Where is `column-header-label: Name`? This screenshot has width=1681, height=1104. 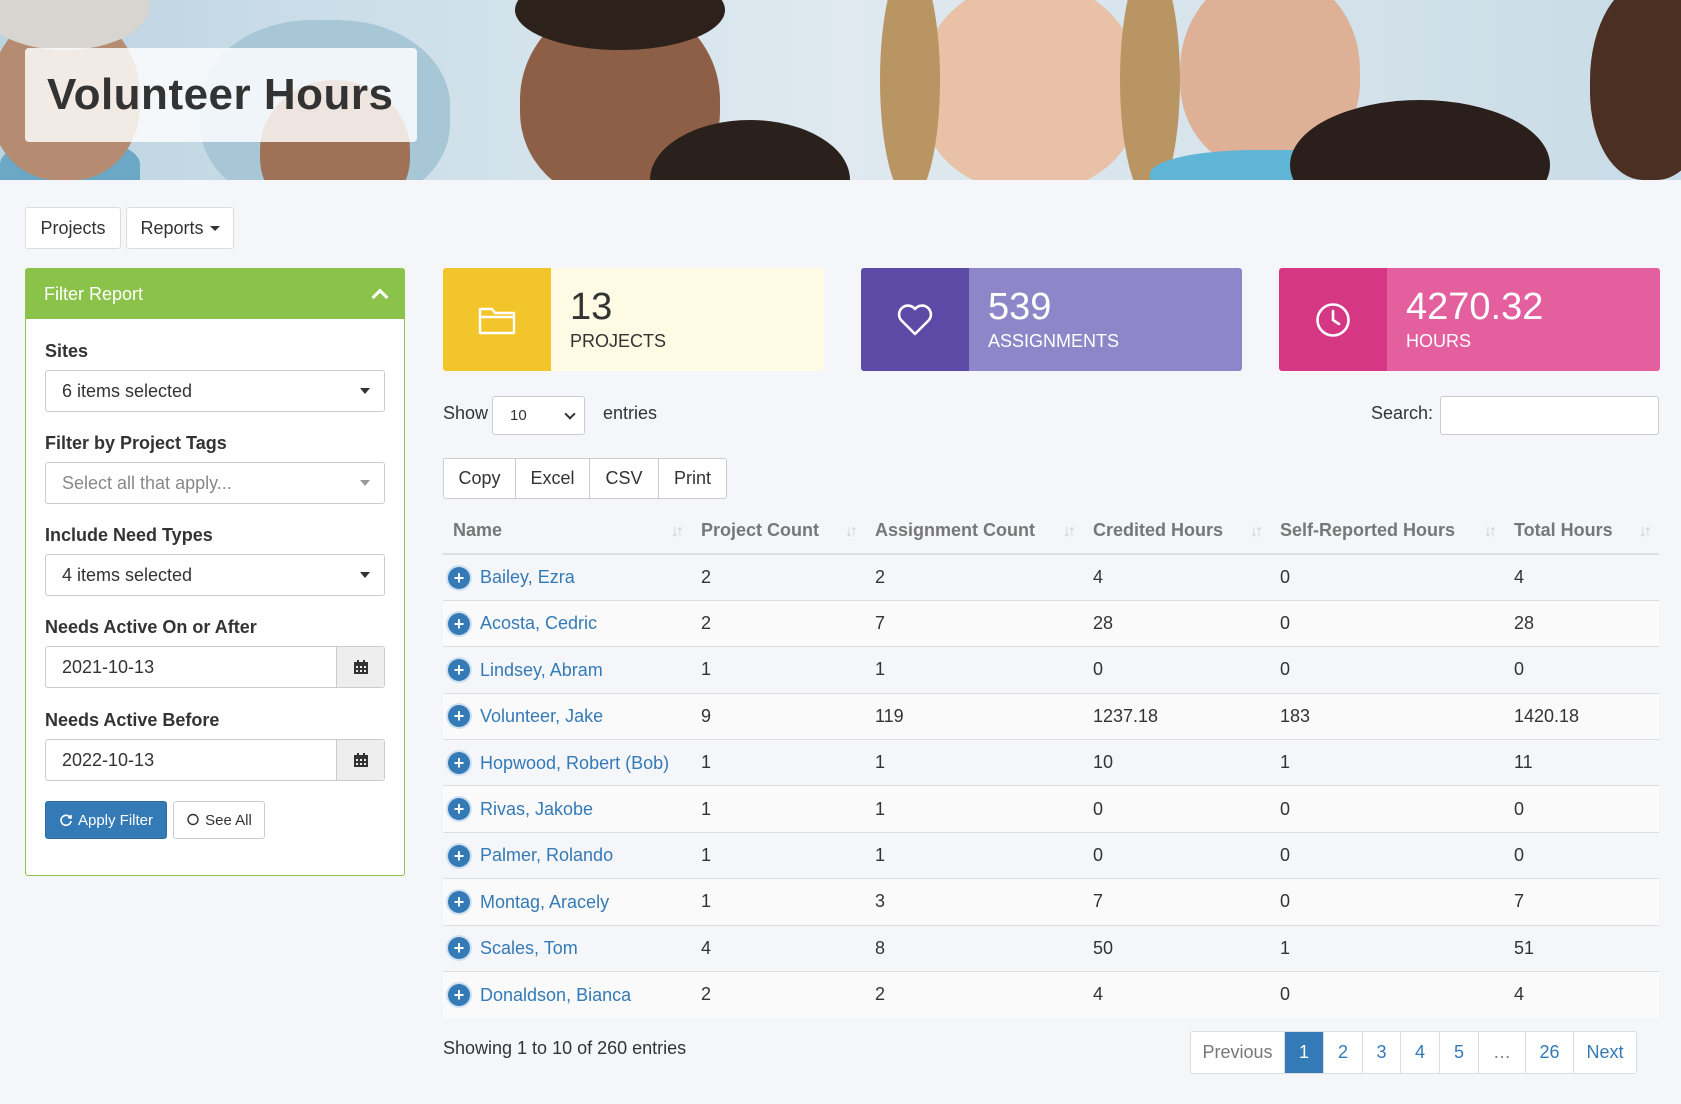
column-header-label: Name is located at coordinates (478, 530).